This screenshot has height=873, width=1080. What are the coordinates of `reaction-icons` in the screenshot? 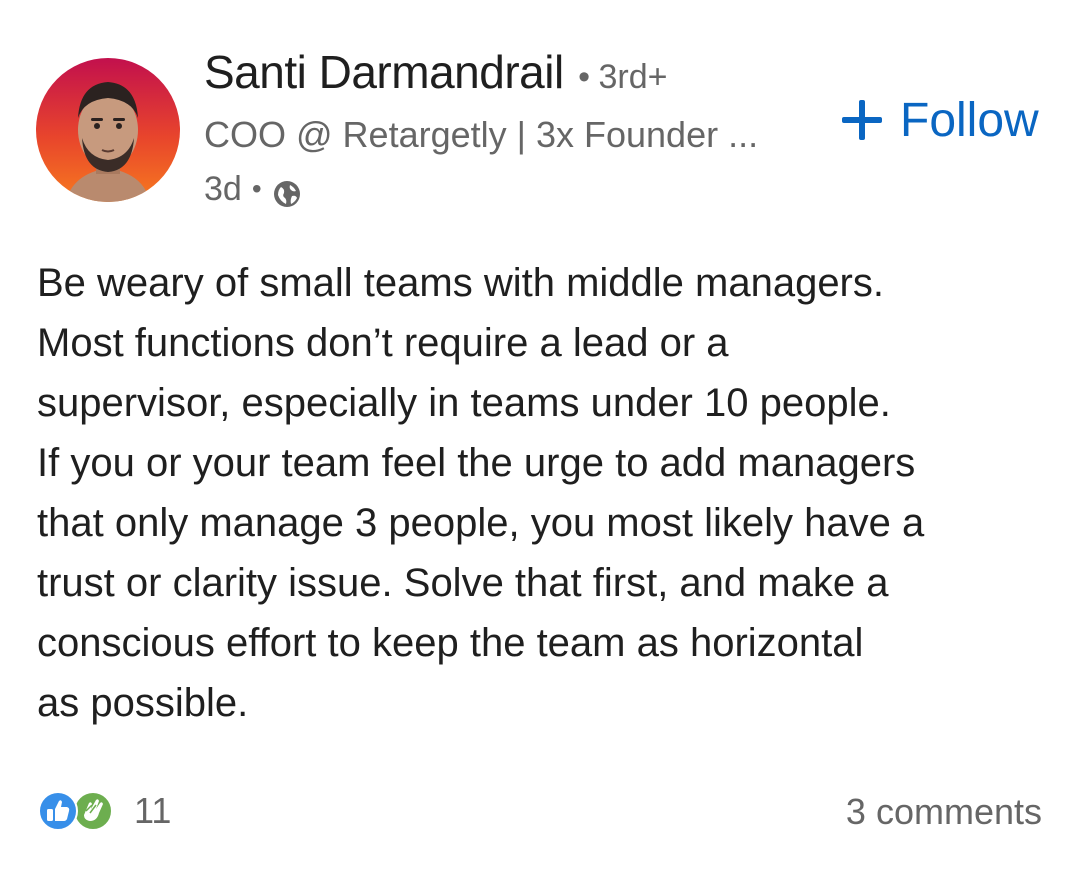 It's located at (79, 811).